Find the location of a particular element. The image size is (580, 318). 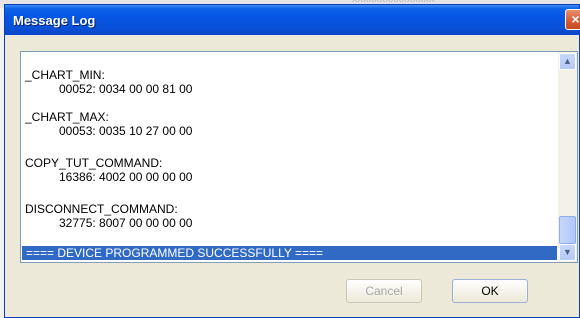

log-entry-data: 00052: 0034 00 00 81 00 is located at coordinates (126, 89).